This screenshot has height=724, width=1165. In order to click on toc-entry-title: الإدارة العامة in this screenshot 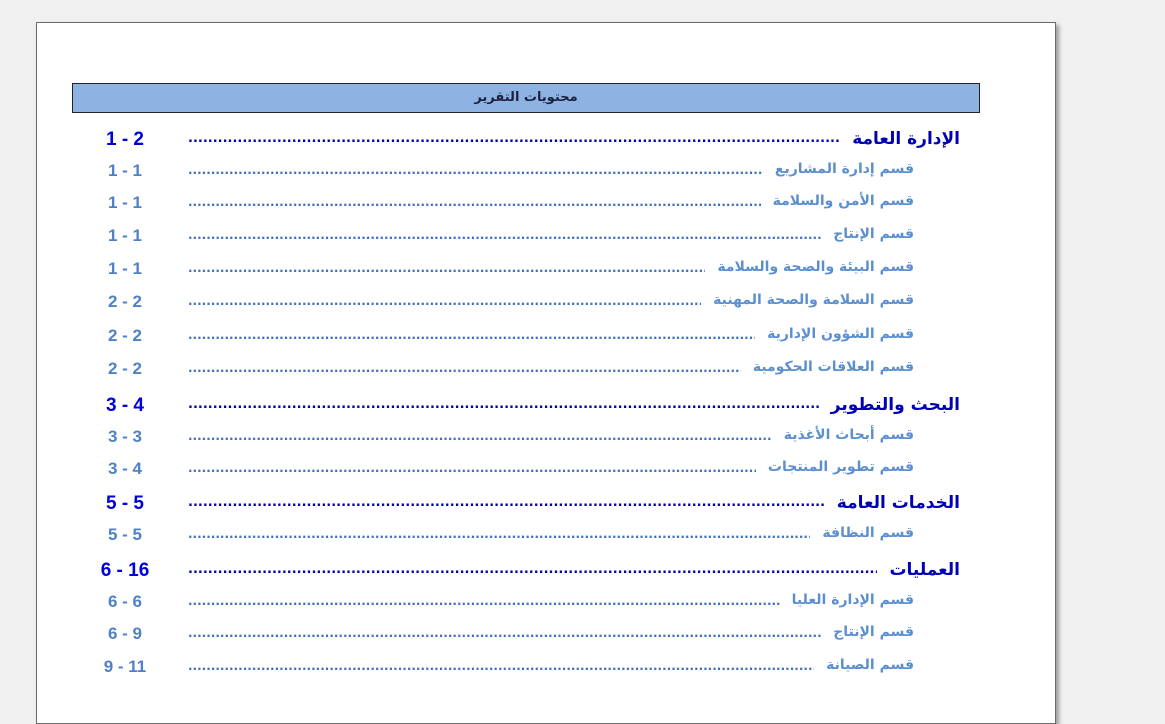, I will do `click(906, 139)`.